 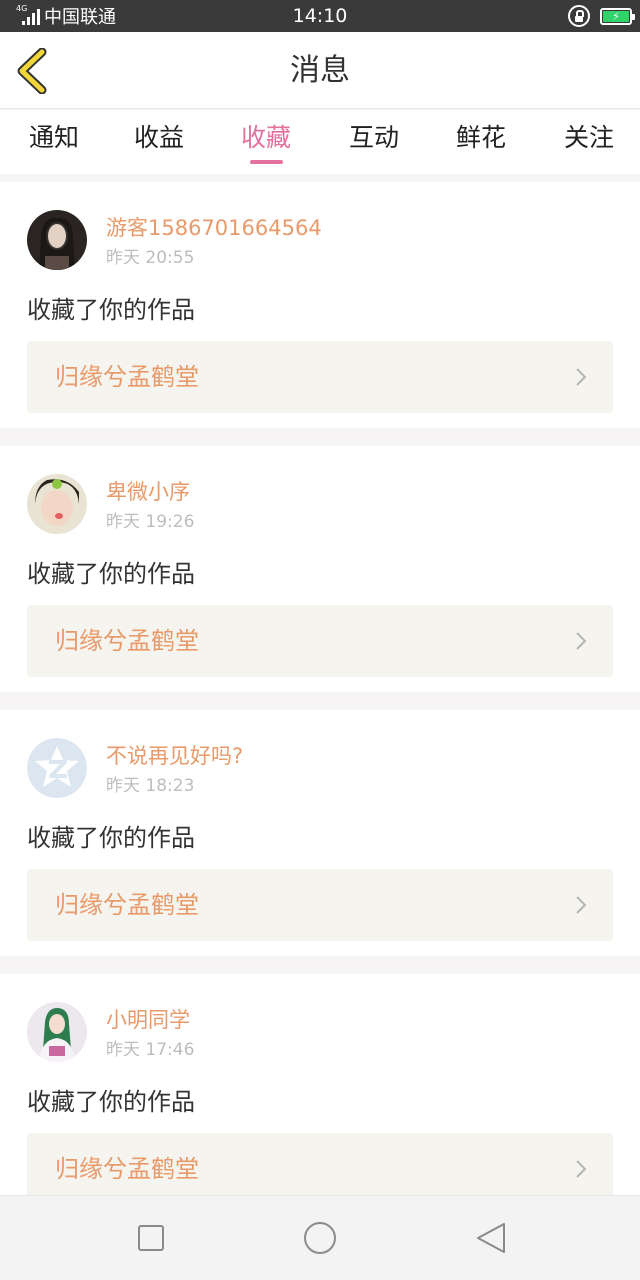 What do you see at coordinates (587, 142) in the screenshot?
I see `tab-follows: 关注` at bounding box center [587, 142].